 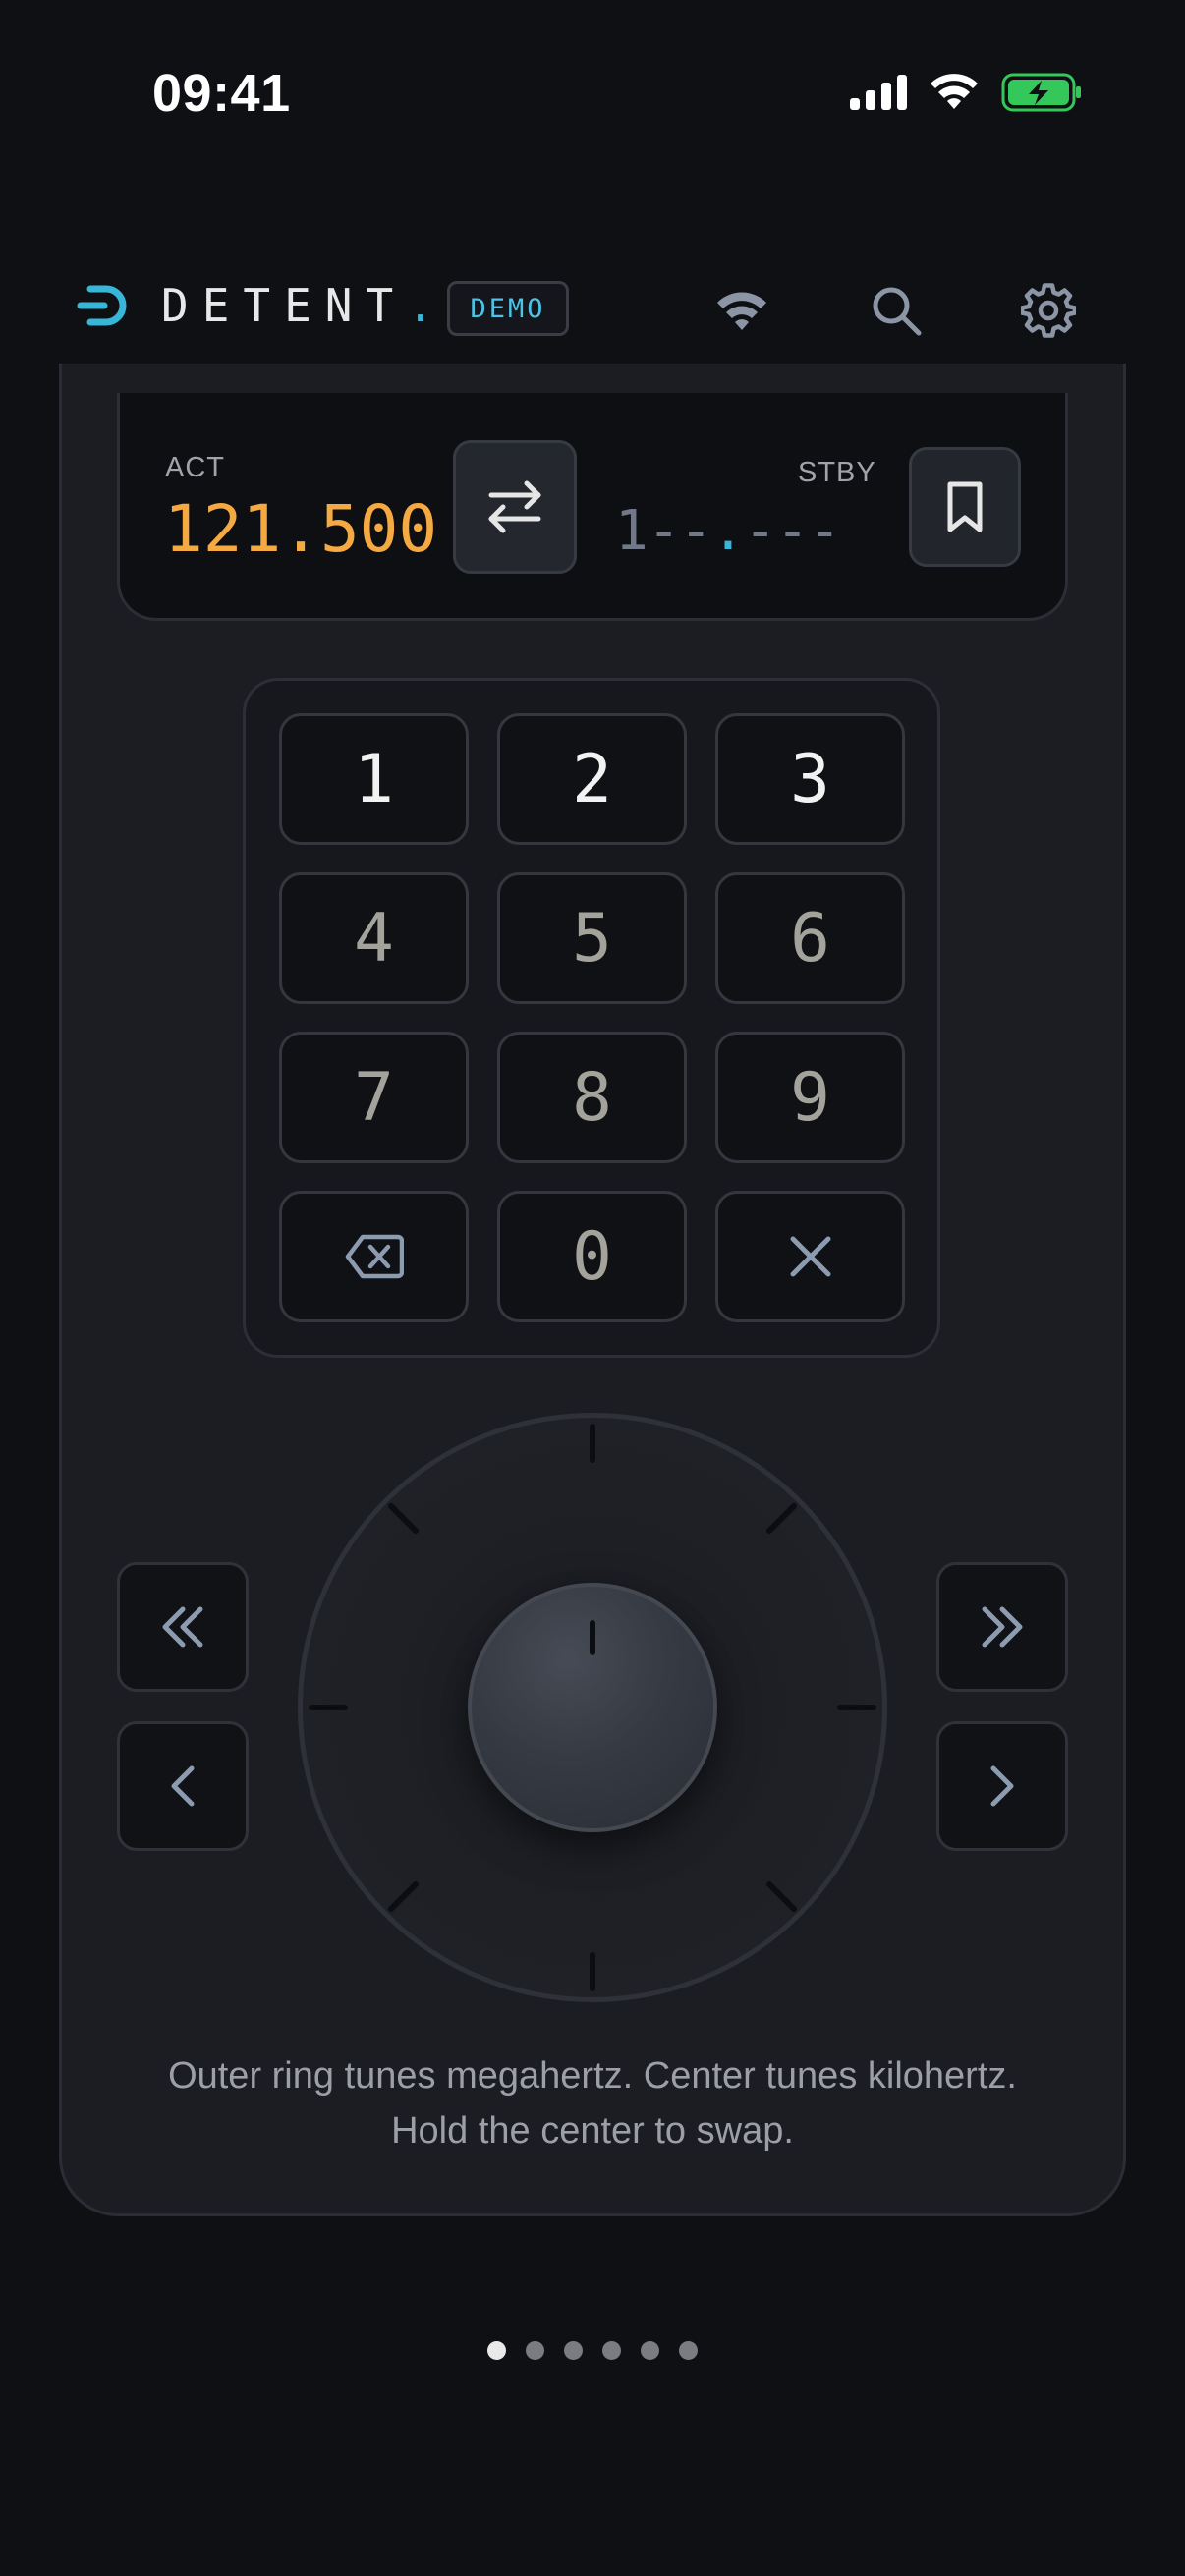 What do you see at coordinates (680, 531) in the screenshot?
I see `standby-pending-mhz: --` at bounding box center [680, 531].